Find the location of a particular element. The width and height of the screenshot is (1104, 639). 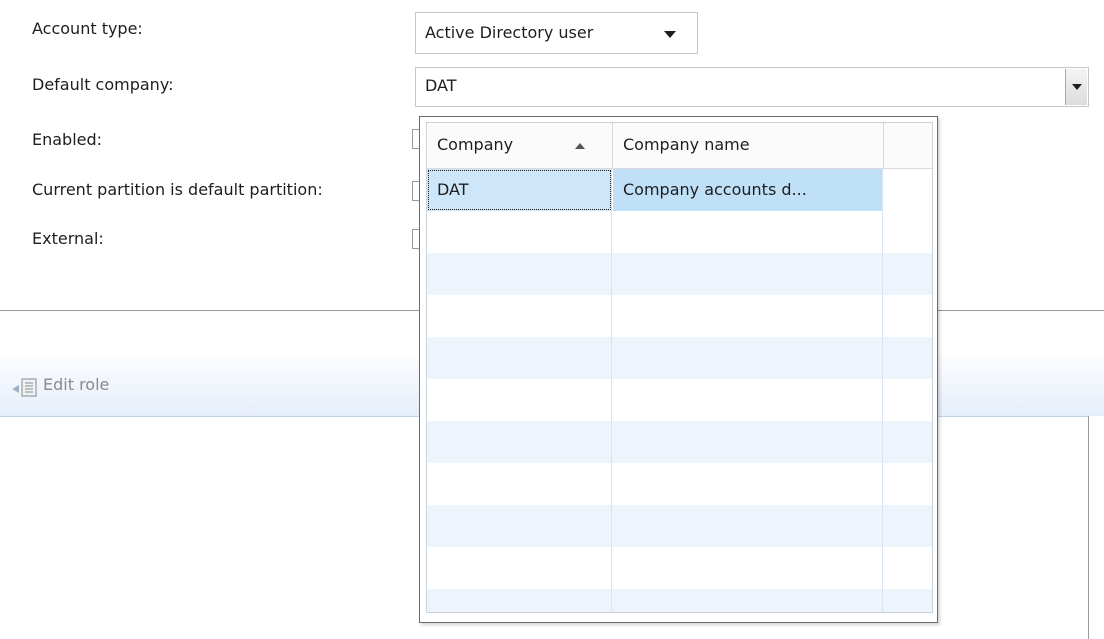

column-header-company-name: Company name is located at coordinates (748, 145).